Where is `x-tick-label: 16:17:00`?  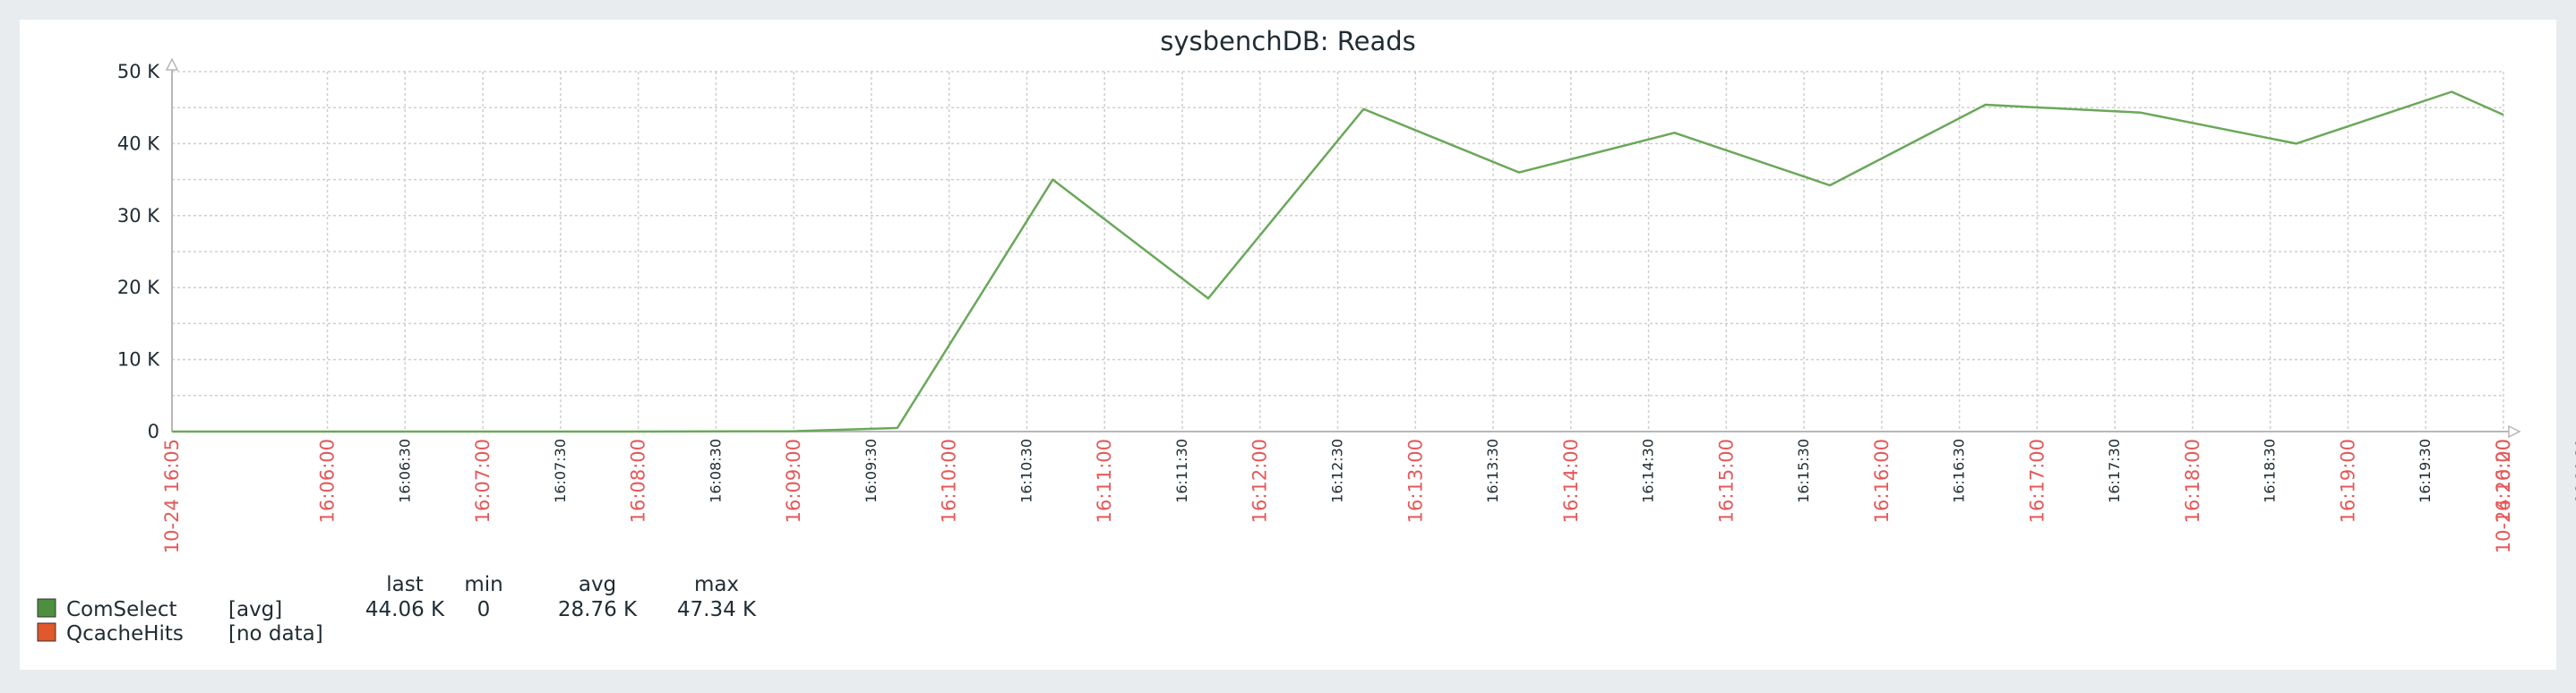
x-tick-label: 16:17:00 is located at coordinates (2037, 481).